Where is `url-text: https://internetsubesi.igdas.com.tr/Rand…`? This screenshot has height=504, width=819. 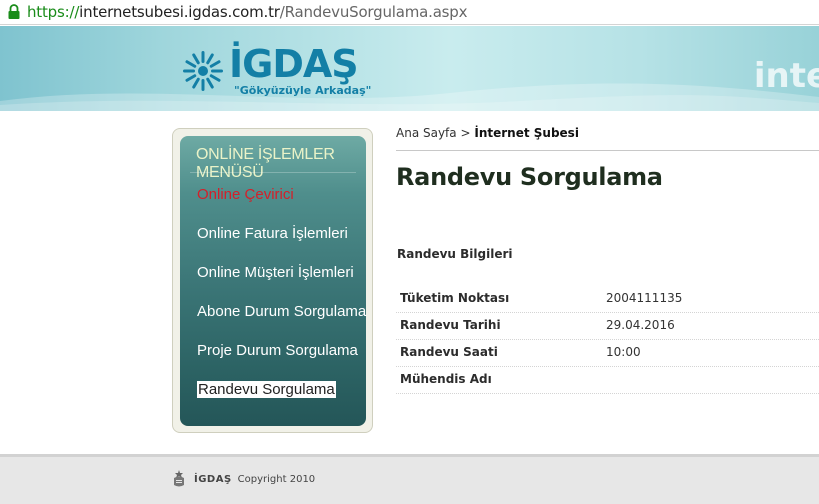
url-text: https://internetsubesi.igdas.com.tr/Rand… is located at coordinates (247, 12).